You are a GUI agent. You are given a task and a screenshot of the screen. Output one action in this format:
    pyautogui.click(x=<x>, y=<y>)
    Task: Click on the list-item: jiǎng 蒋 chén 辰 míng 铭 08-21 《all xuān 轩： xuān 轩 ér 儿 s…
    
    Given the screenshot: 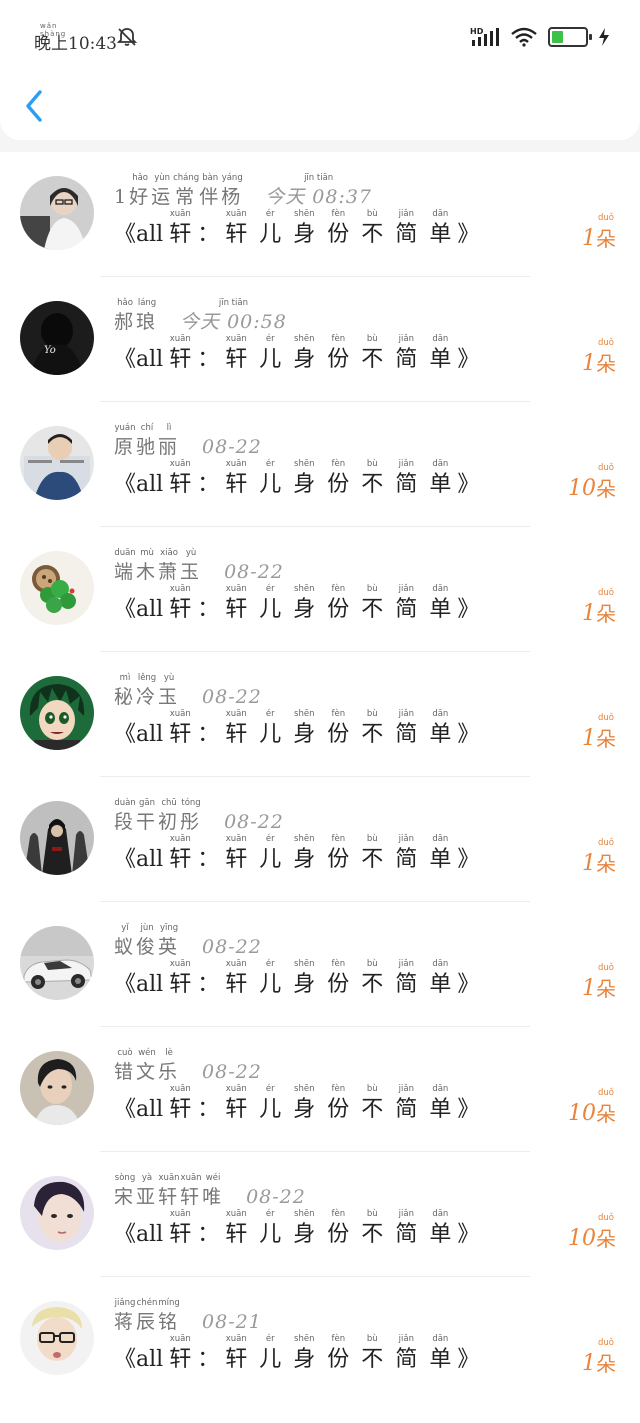 What is the action you would take?
    pyautogui.click(x=320, y=1339)
    